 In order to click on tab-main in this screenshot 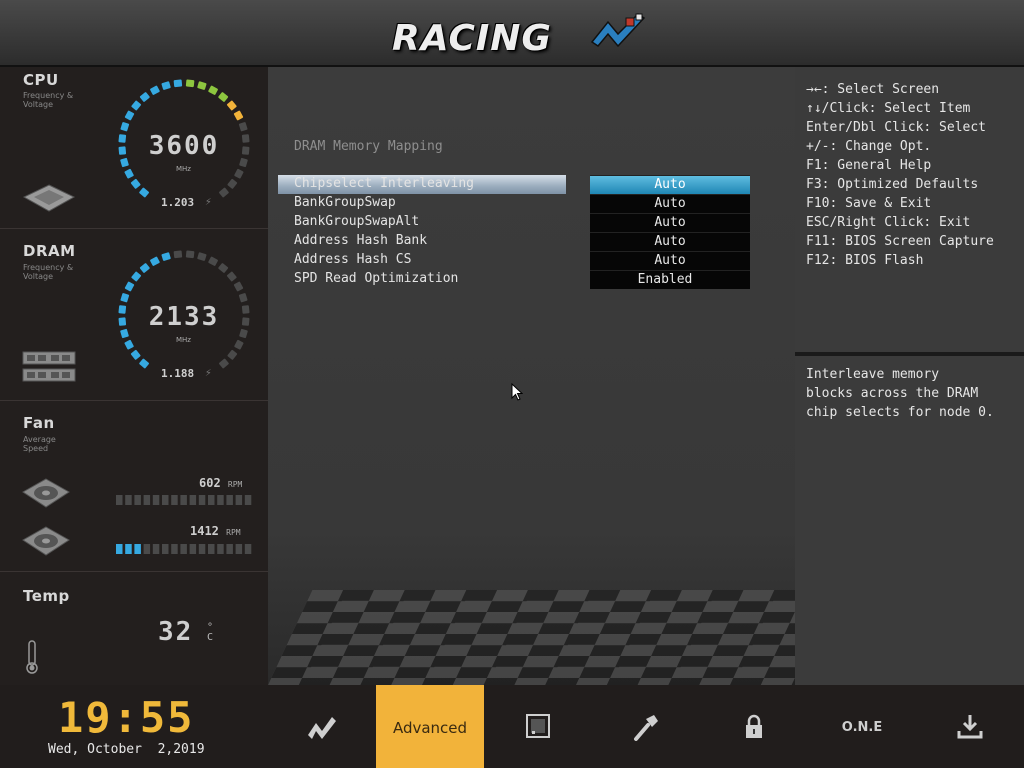, I will do `click(322, 726)`.